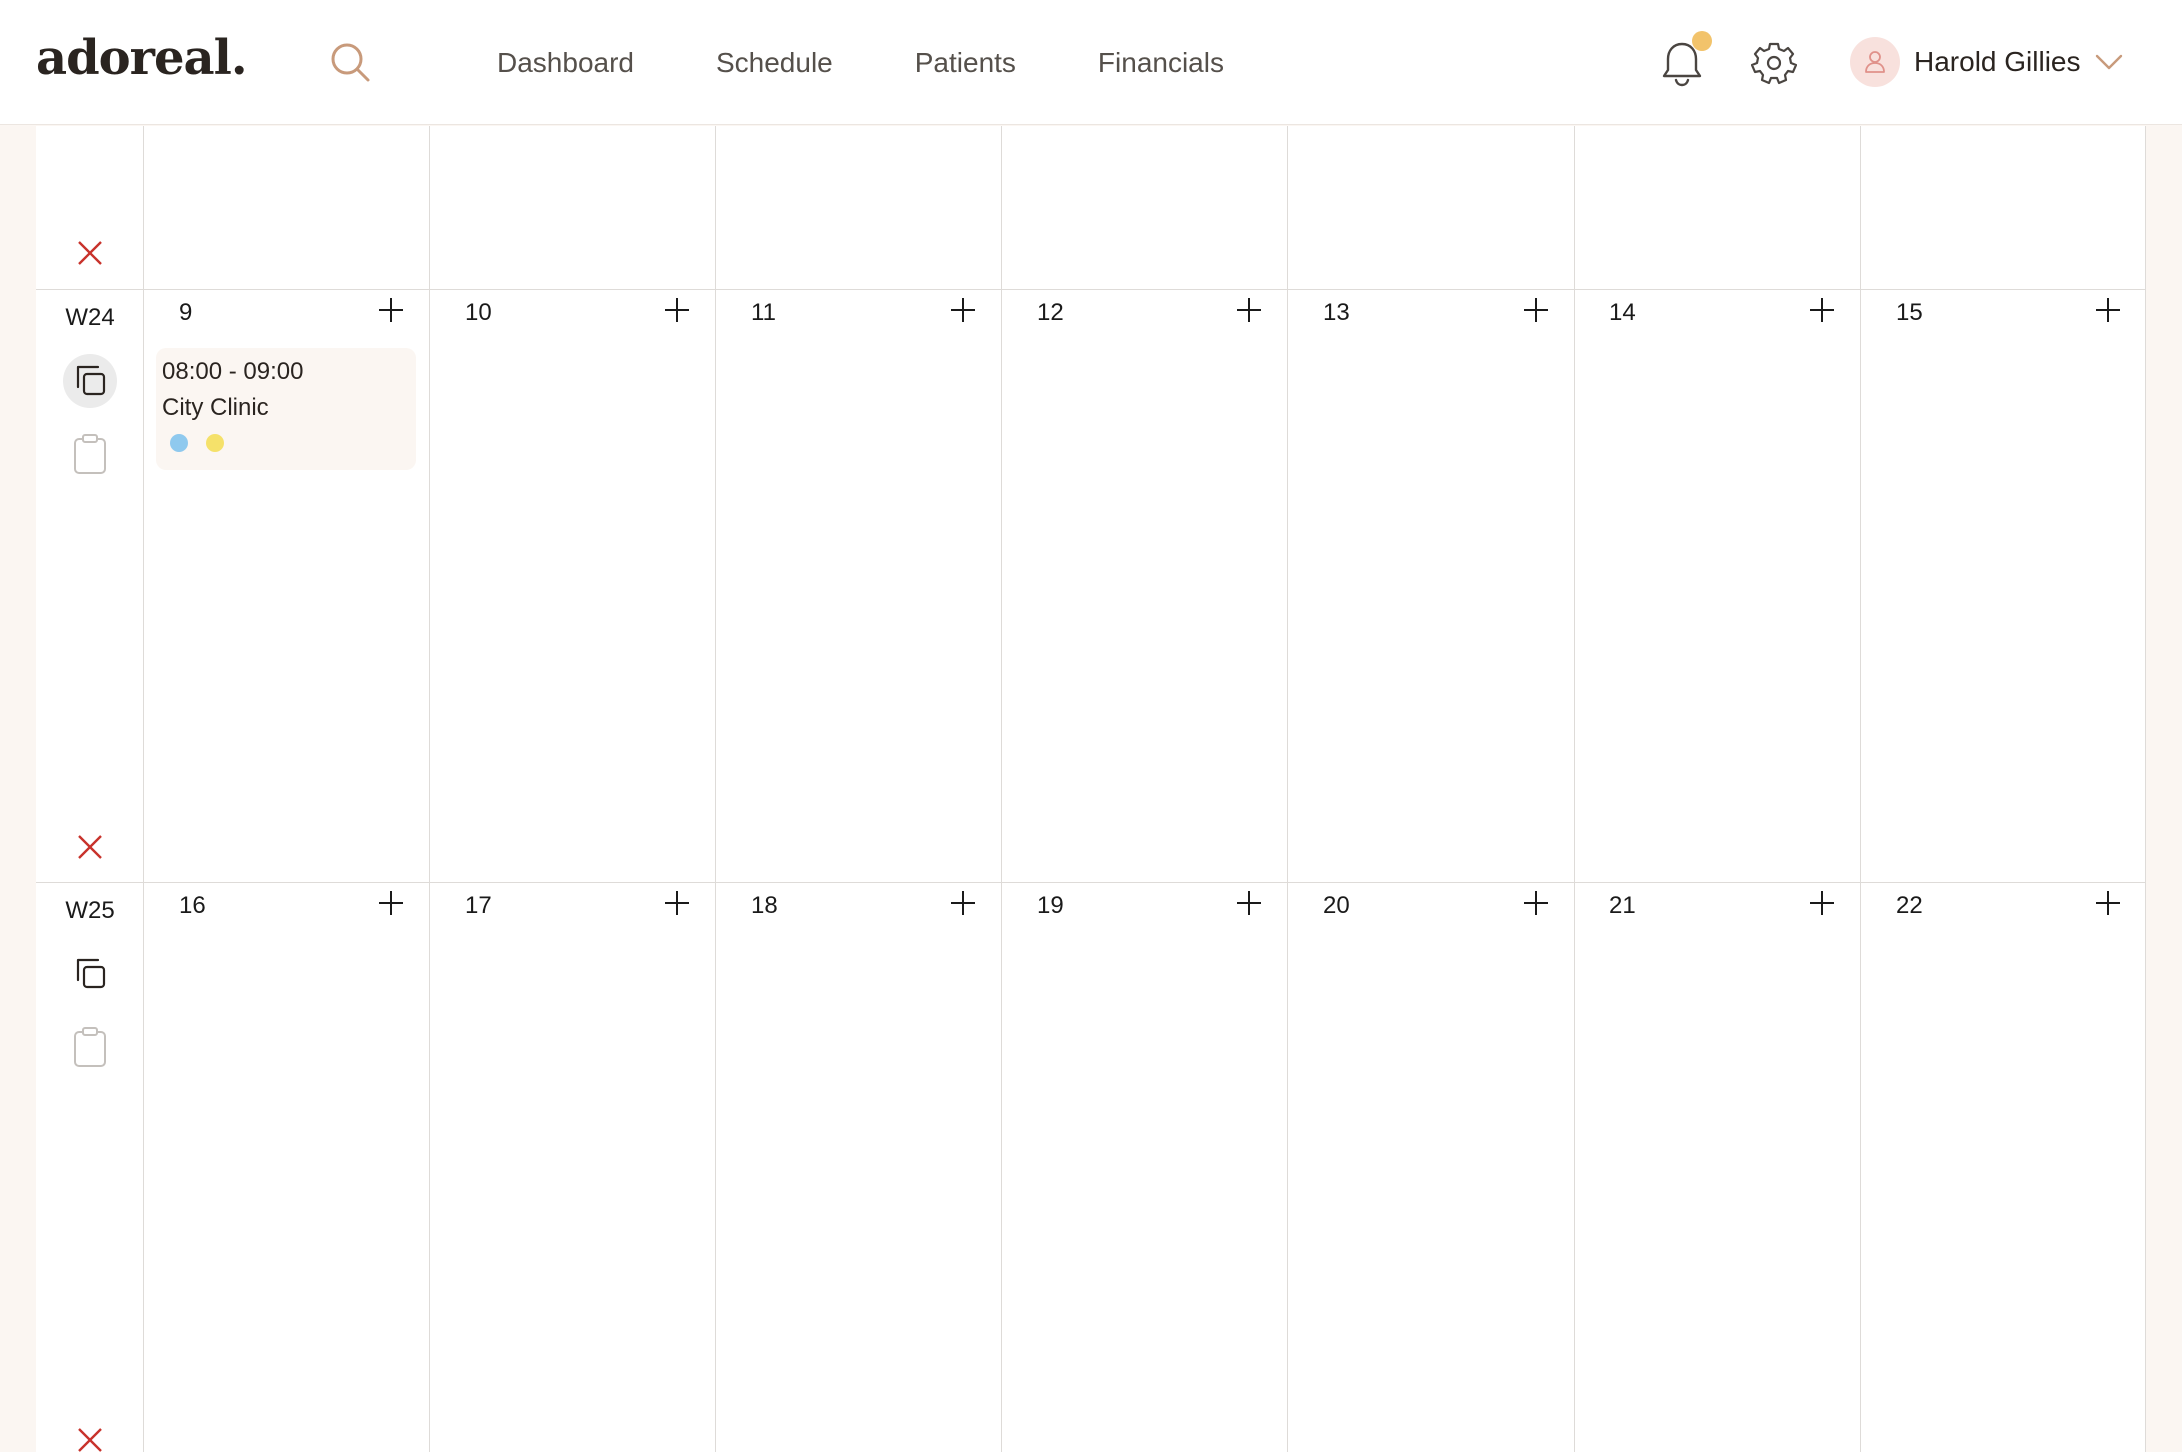 The image size is (2182, 1452). What do you see at coordinates (215, 443) in the screenshot?
I see `tag-dot-yellow` at bounding box center [215, 443].